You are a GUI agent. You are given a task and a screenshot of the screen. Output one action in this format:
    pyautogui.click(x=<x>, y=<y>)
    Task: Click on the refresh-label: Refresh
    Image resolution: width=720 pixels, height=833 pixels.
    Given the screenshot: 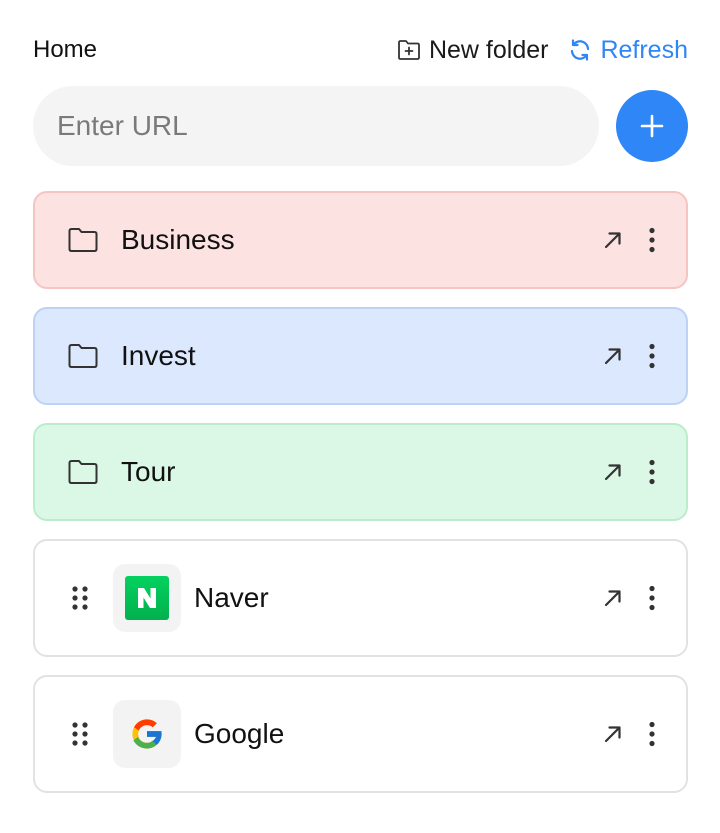 What is the action you would take?
    pyautogui.click(x=644, y=49)
    